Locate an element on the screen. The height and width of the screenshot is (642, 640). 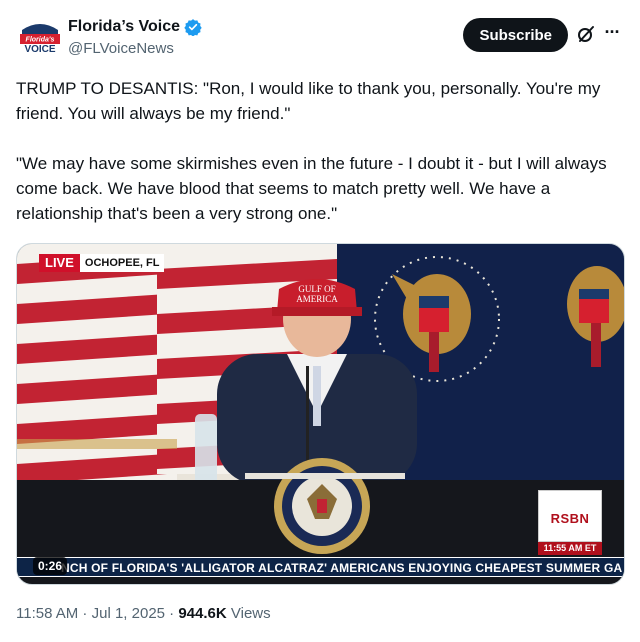
more-options-icon: ··· is located at coordinates (612, 32).